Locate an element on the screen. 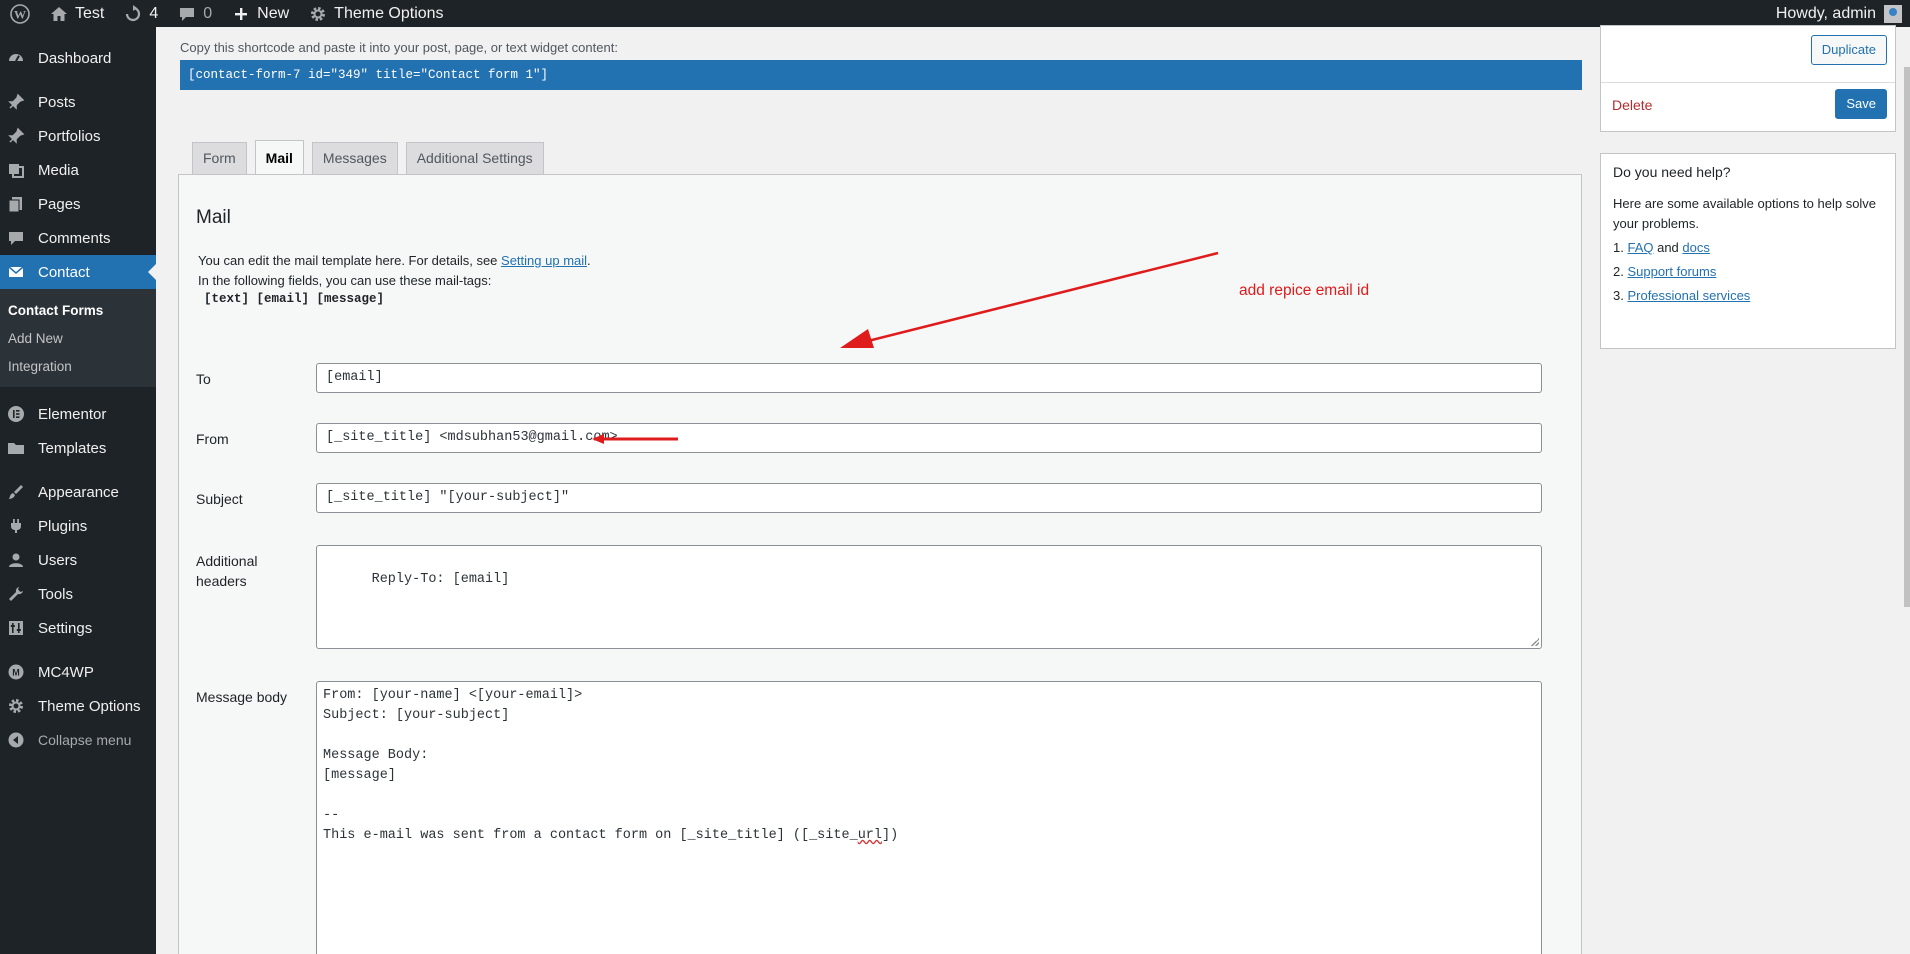  save-button: Save is located at coordinates (1861, 104).